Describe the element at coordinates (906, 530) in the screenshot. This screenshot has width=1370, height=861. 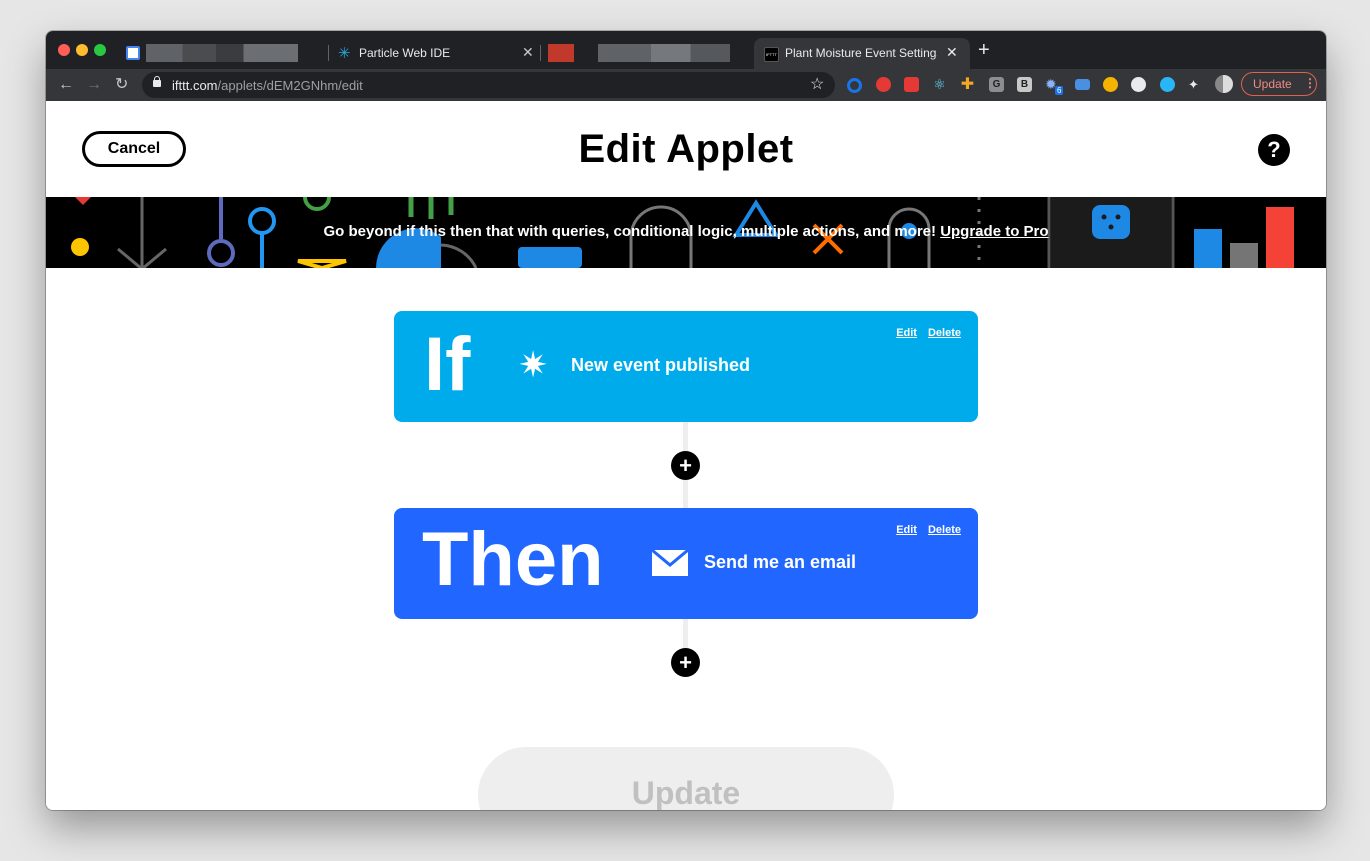
I see `action-edit-link: Edit` at that location.